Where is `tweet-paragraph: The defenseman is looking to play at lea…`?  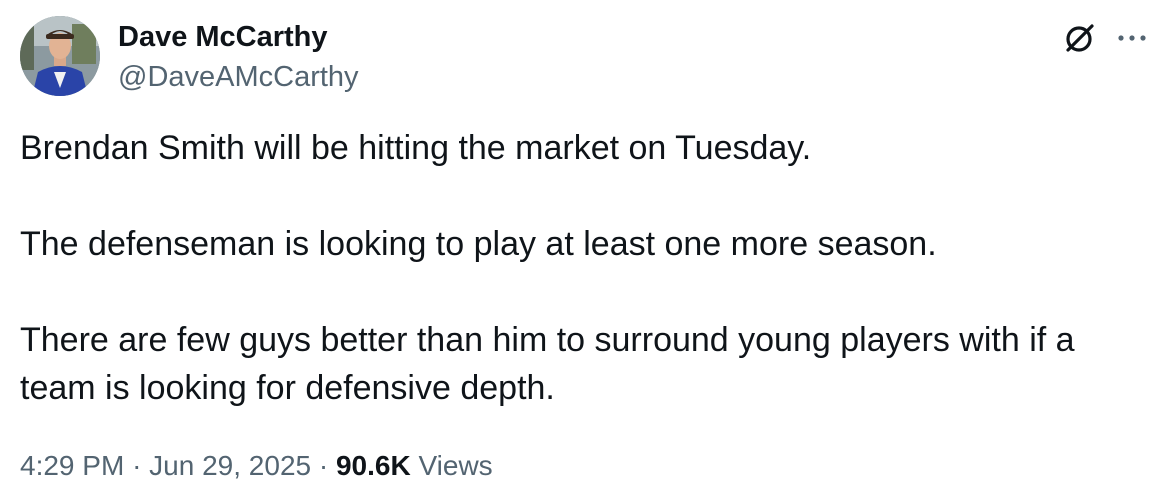
tweet-paragraph: The defenseman is looking to play at lea… is located at coordinates (478, 244).